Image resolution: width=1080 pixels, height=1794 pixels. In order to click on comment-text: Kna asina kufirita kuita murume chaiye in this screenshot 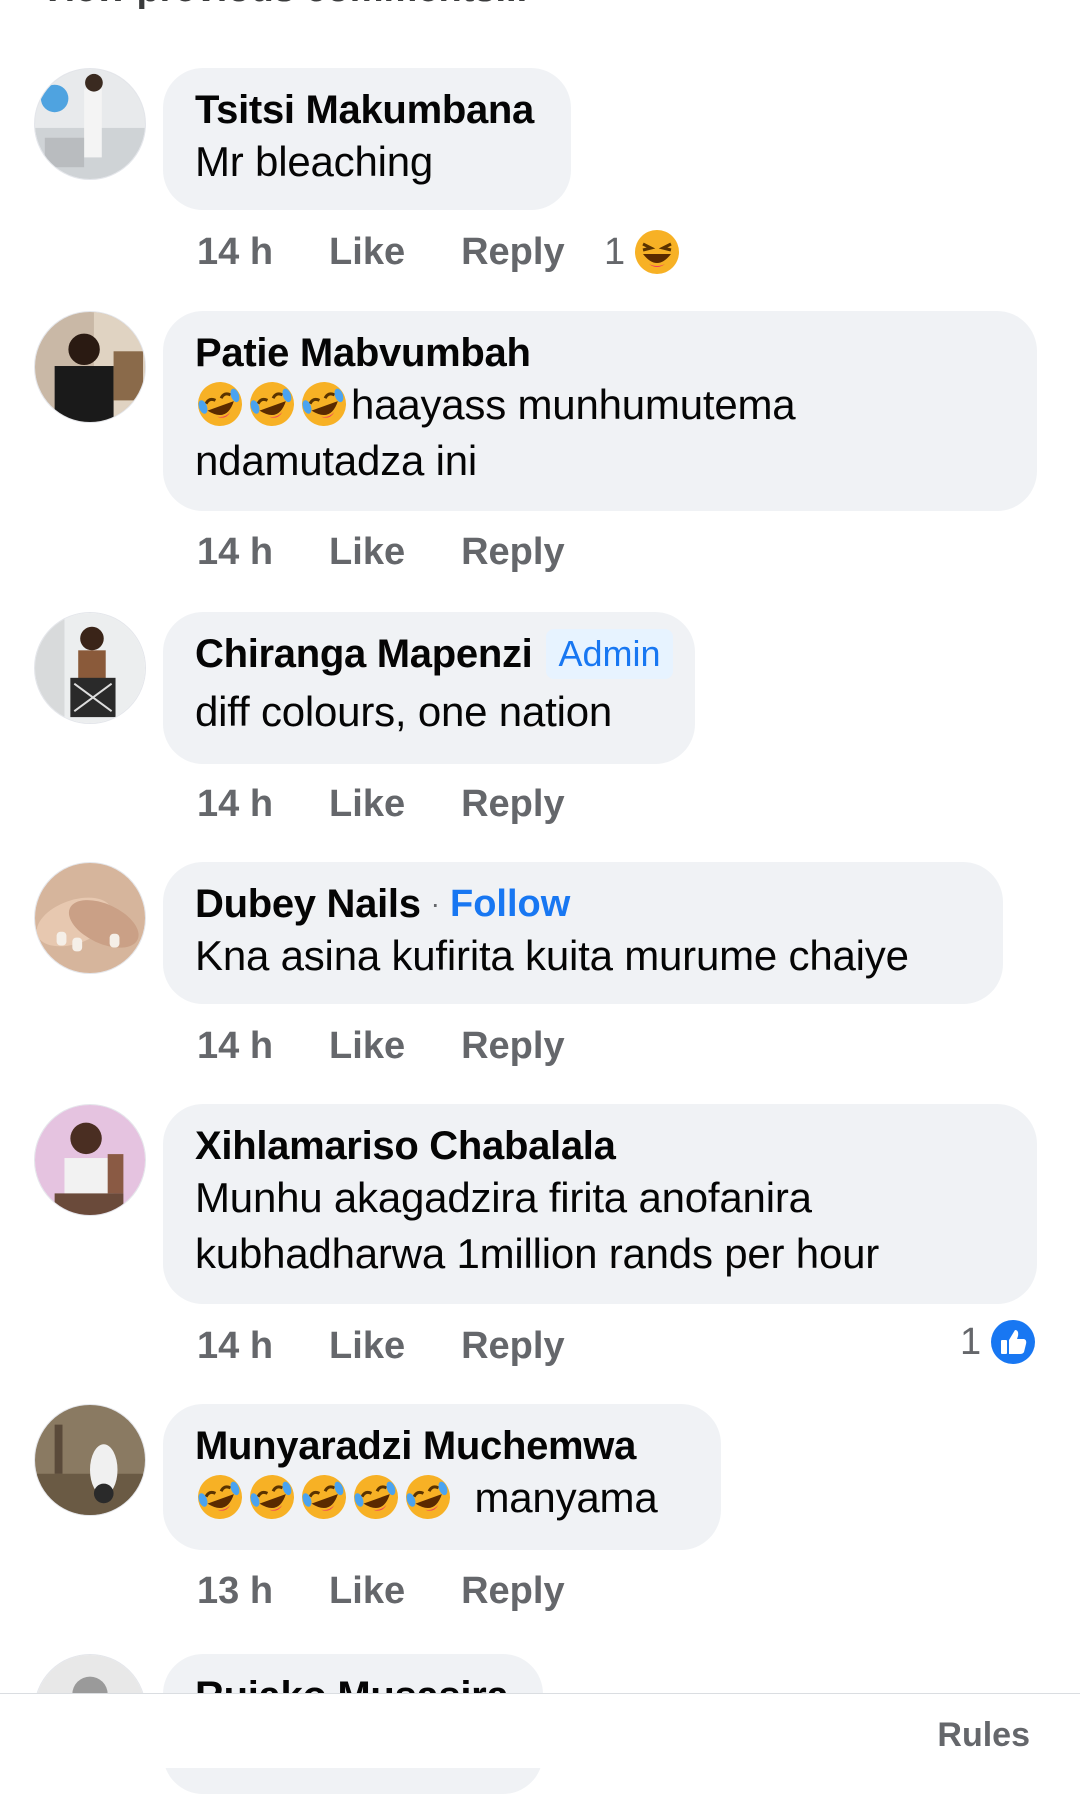, I will do `click(552, 955)`.